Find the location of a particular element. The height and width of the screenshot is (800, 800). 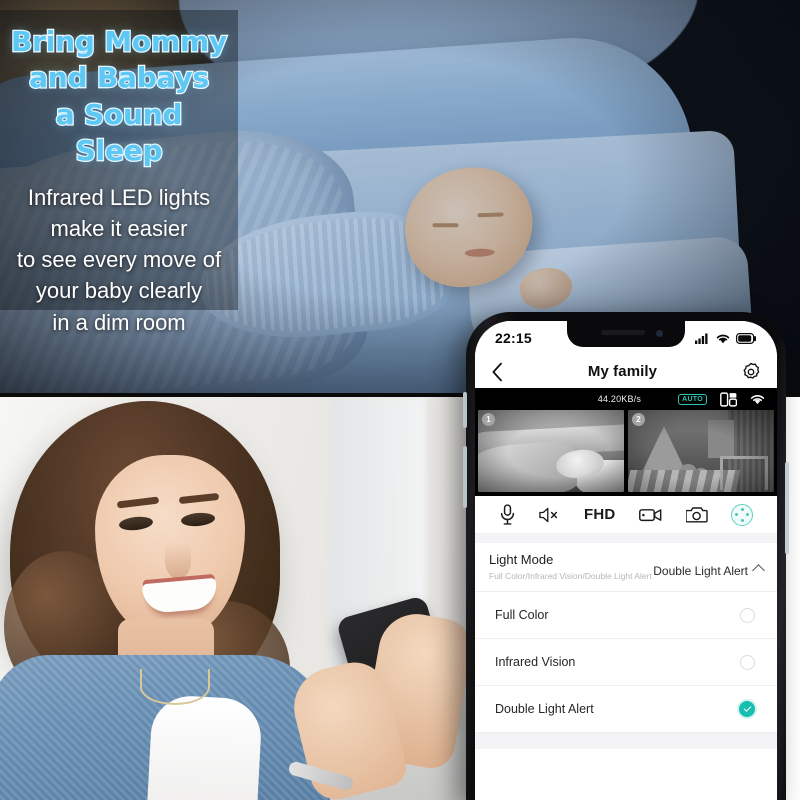

phone-volume-buttons is located at coordinates (465, 477).